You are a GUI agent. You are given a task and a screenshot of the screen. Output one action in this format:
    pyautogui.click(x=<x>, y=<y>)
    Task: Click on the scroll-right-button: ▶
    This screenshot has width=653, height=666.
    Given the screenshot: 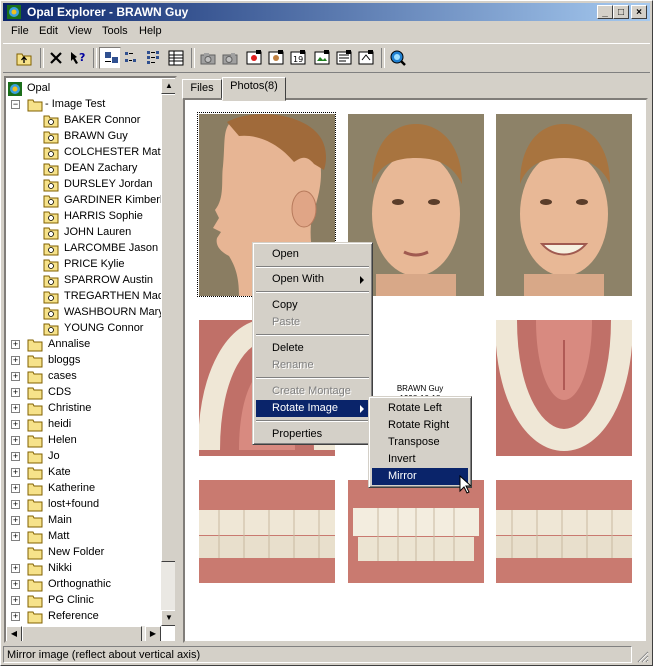 What is the action you would take?
    pyautogui.click(x=153, y=633)
    